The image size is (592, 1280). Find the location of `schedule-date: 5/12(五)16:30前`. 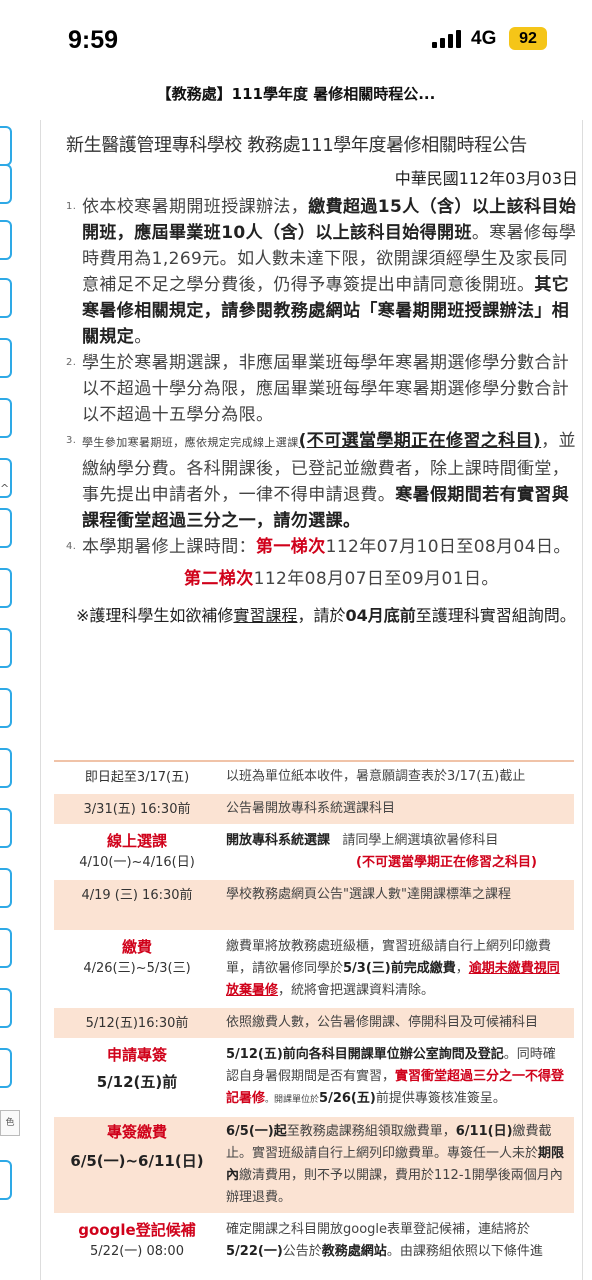

schedule-date: 5/12(五)16:30前 is located at coordinates (137, 1023).